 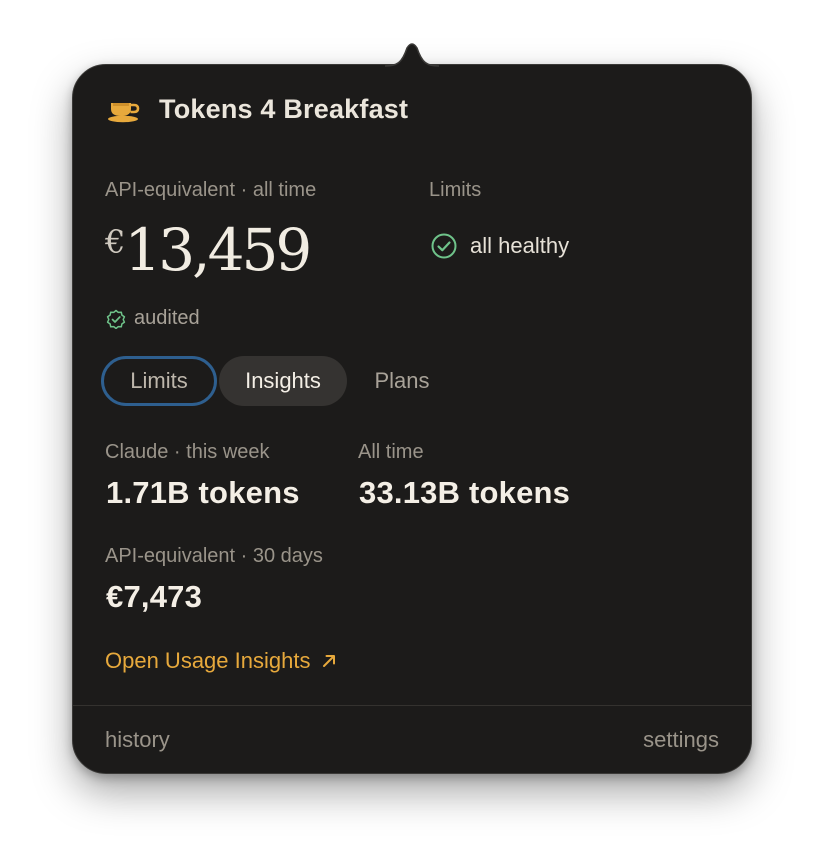 I want to click on app-title: Tokens 4 Breakfast, so click(x=284, y=108).